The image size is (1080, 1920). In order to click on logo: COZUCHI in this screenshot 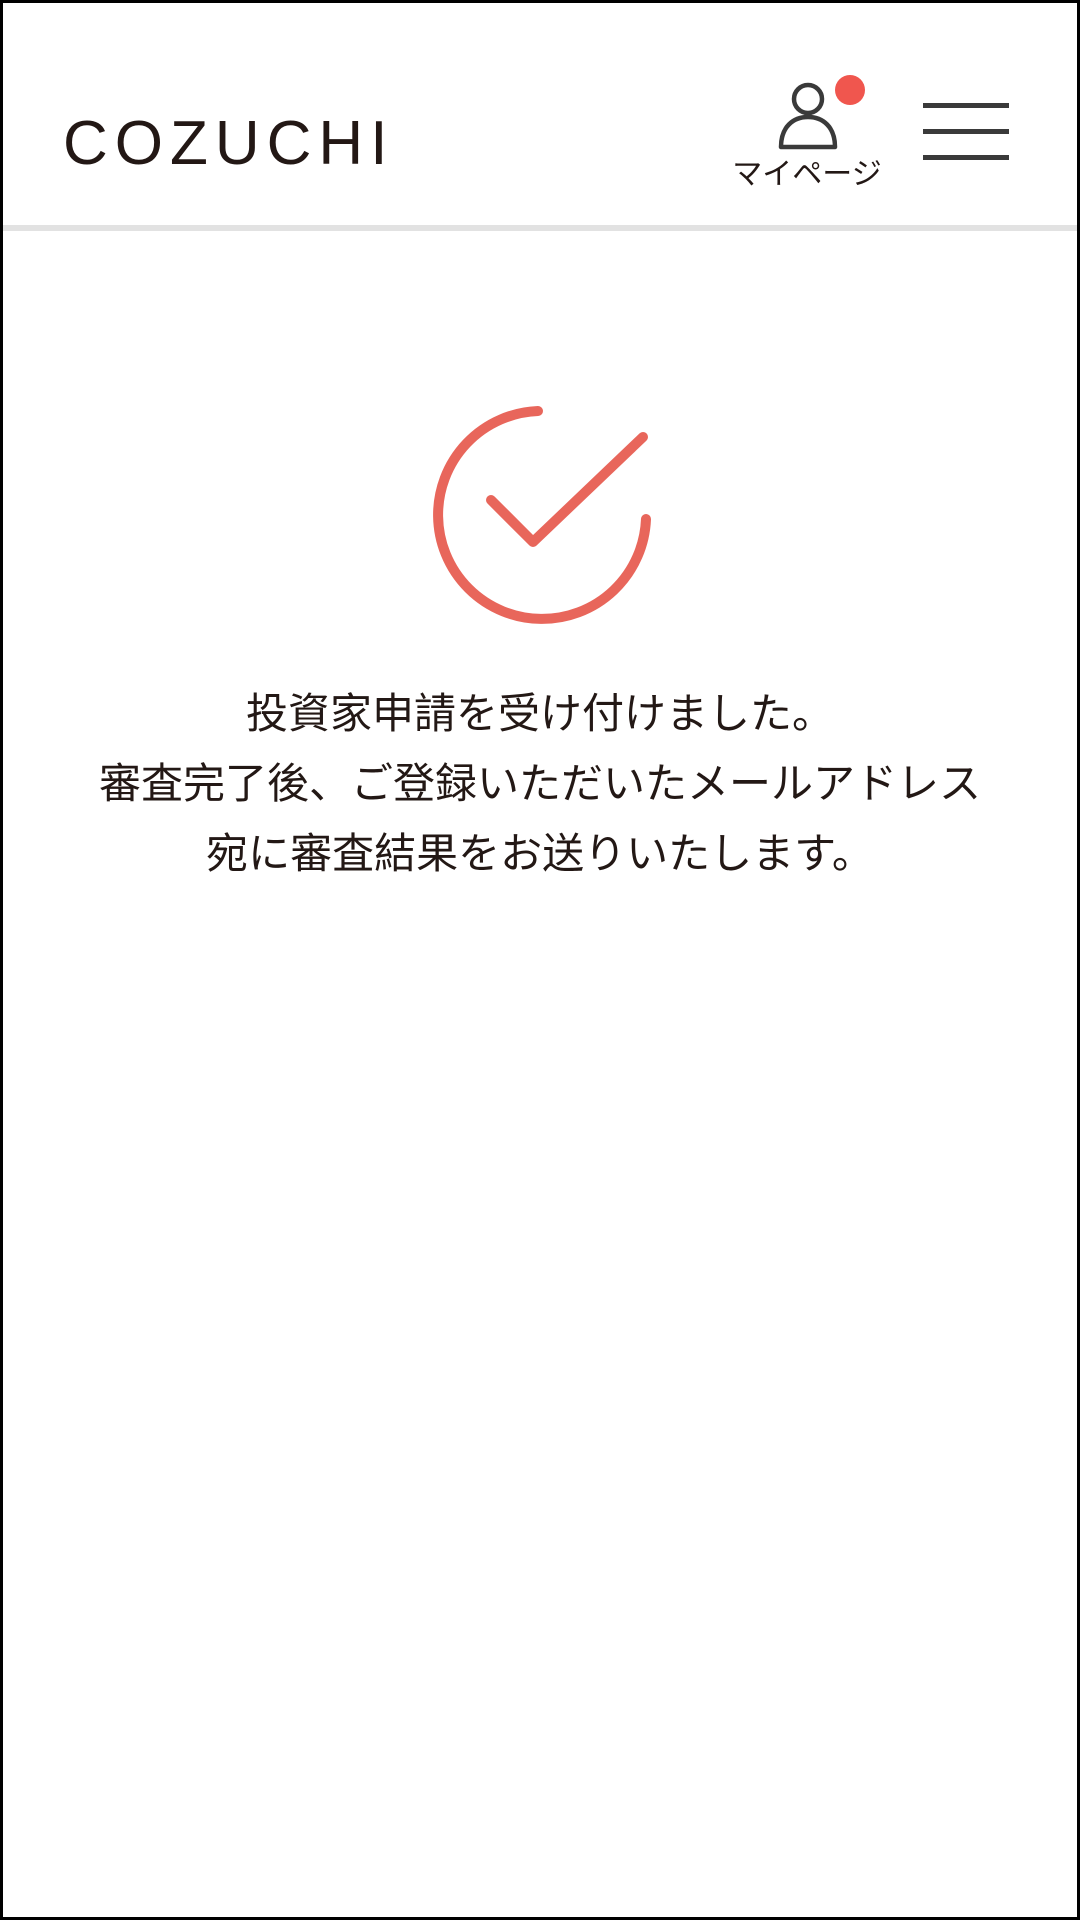, I will do `click(228, 144)`.